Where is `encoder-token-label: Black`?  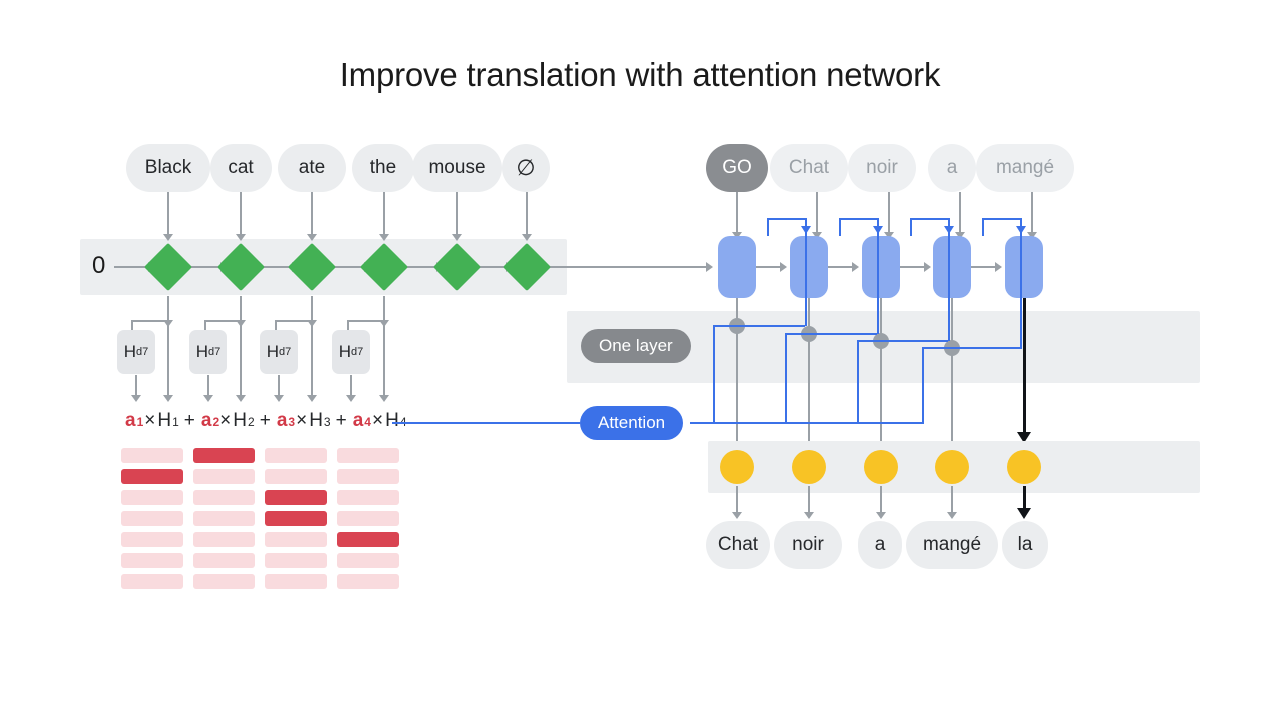 encoder-token-label: Black is located at coordinates (168, 167).